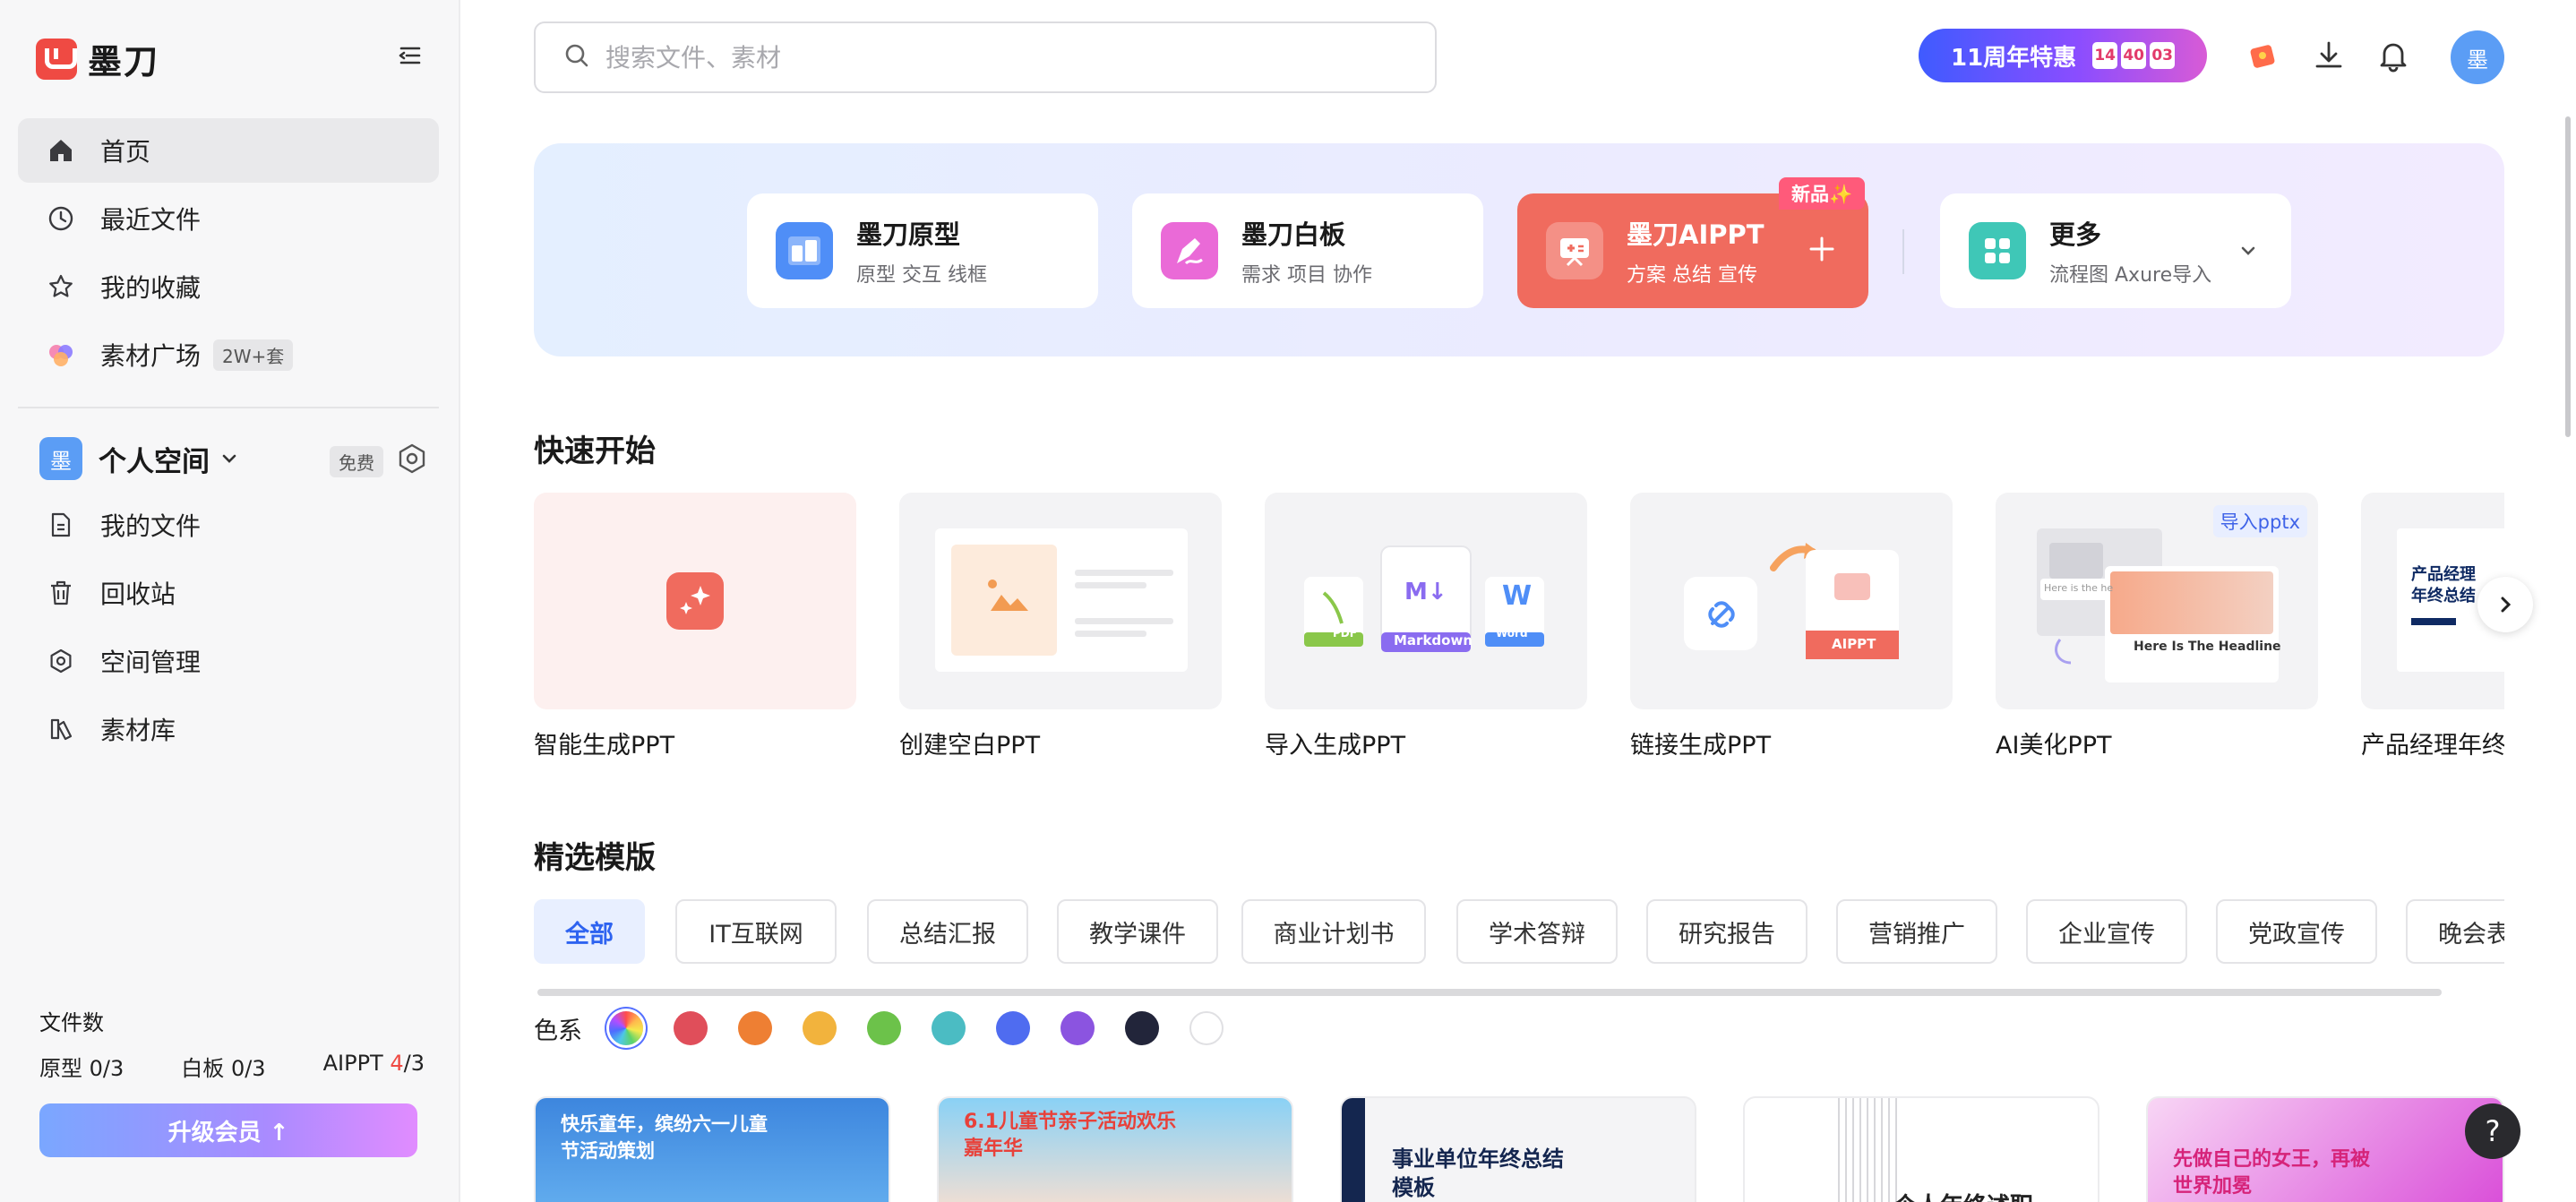  Describe the element at coordinates (410, 55) in the screenshot. I see `collapse-sidebar-icon` at that location.